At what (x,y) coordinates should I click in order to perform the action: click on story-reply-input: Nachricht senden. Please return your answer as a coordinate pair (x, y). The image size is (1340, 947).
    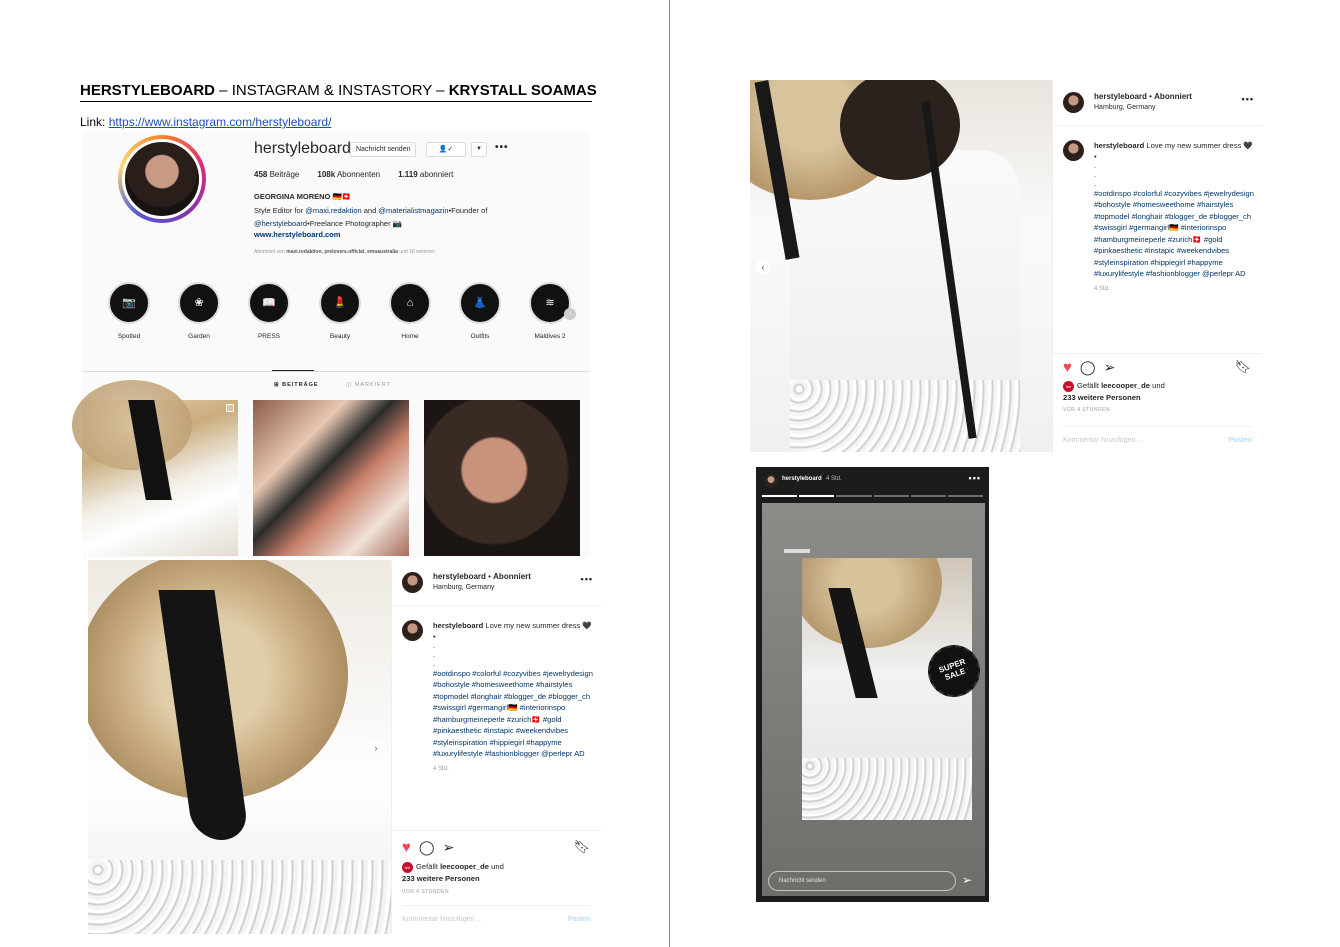
    Looking at the image, I should click on (862, 881).